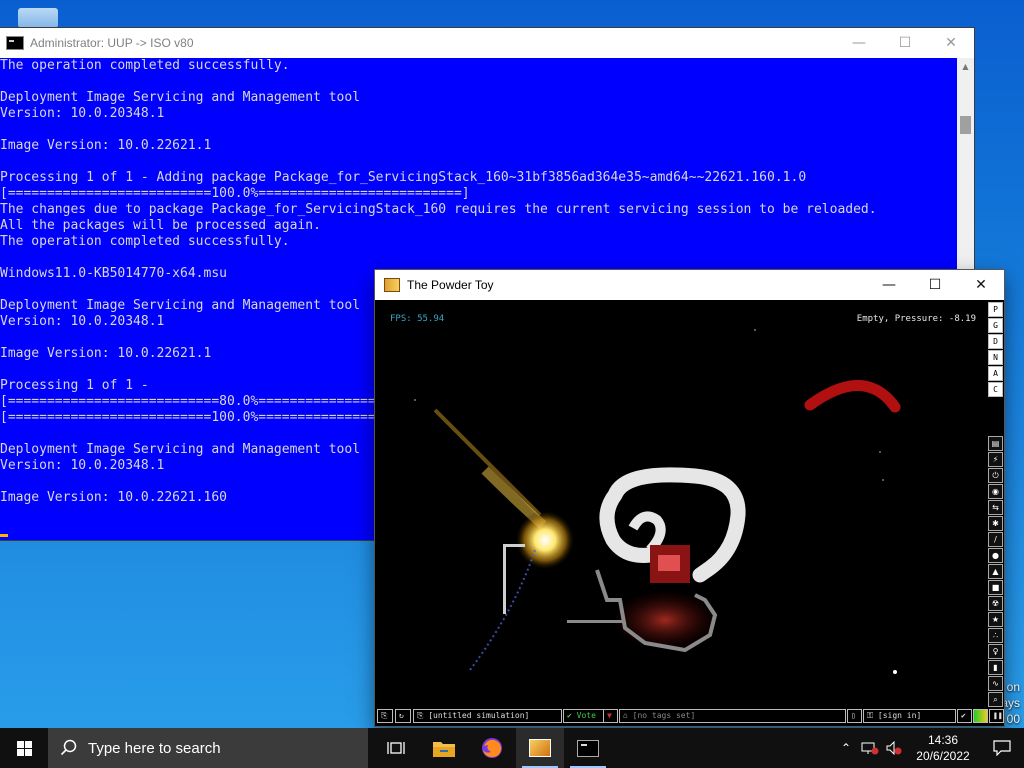  I want to click on sidebar-button-a: A, so click(995, 373).